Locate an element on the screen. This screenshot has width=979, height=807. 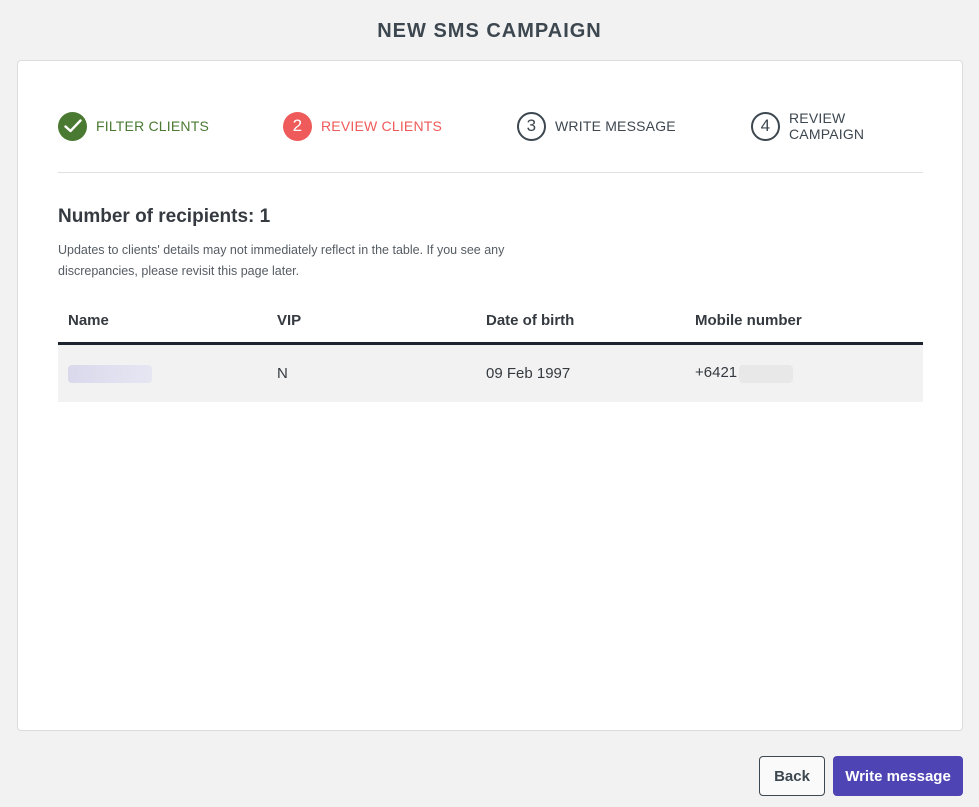
step-review-clients: 2 REVIEW CLIENTS is located at coordinates (362, 126).